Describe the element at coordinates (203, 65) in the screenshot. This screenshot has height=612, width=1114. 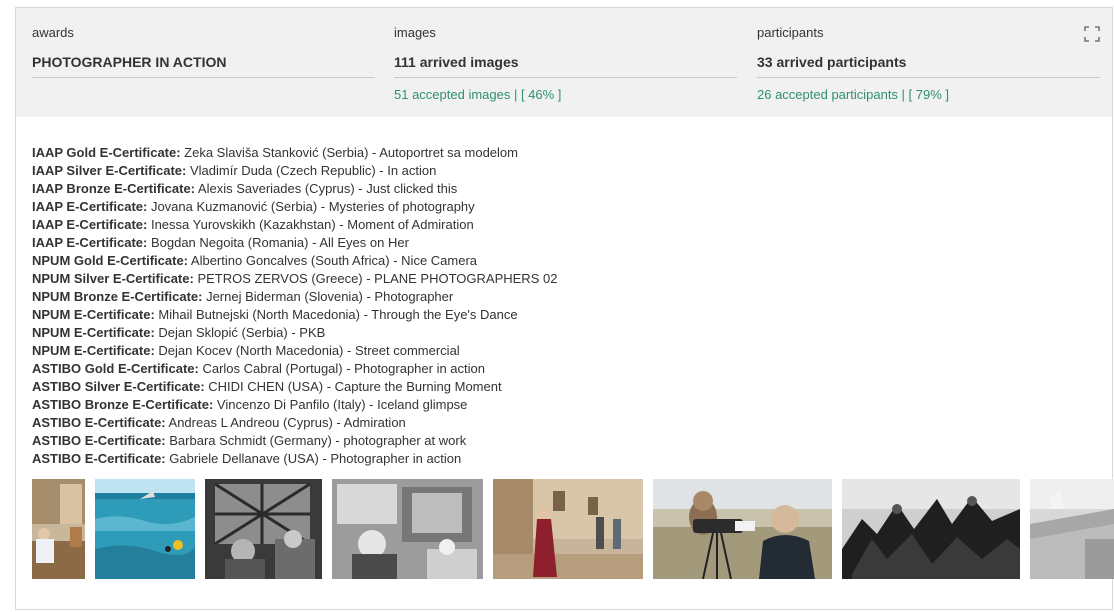
I see `award-title: PHOTOGRAPHER IN ACTION` at that location.